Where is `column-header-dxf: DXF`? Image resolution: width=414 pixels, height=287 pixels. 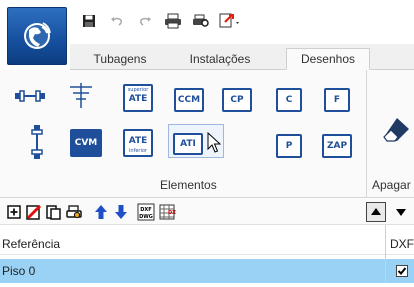
column-header-dxf: DXF is located at coordinates (402, 244).